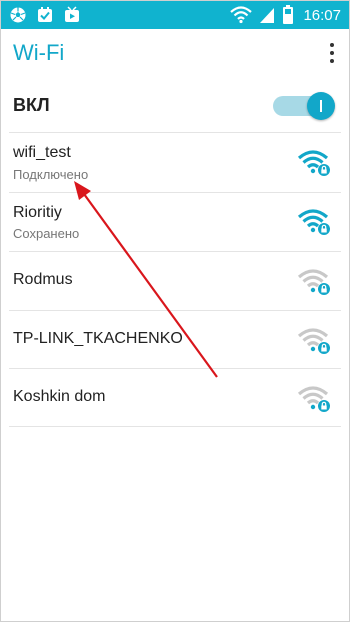 This screenshot has height=622, width=350. What do you see at coordinates (288, 14) in the screenshot?
I see `battery-icon` at bounding box center [288, 14].